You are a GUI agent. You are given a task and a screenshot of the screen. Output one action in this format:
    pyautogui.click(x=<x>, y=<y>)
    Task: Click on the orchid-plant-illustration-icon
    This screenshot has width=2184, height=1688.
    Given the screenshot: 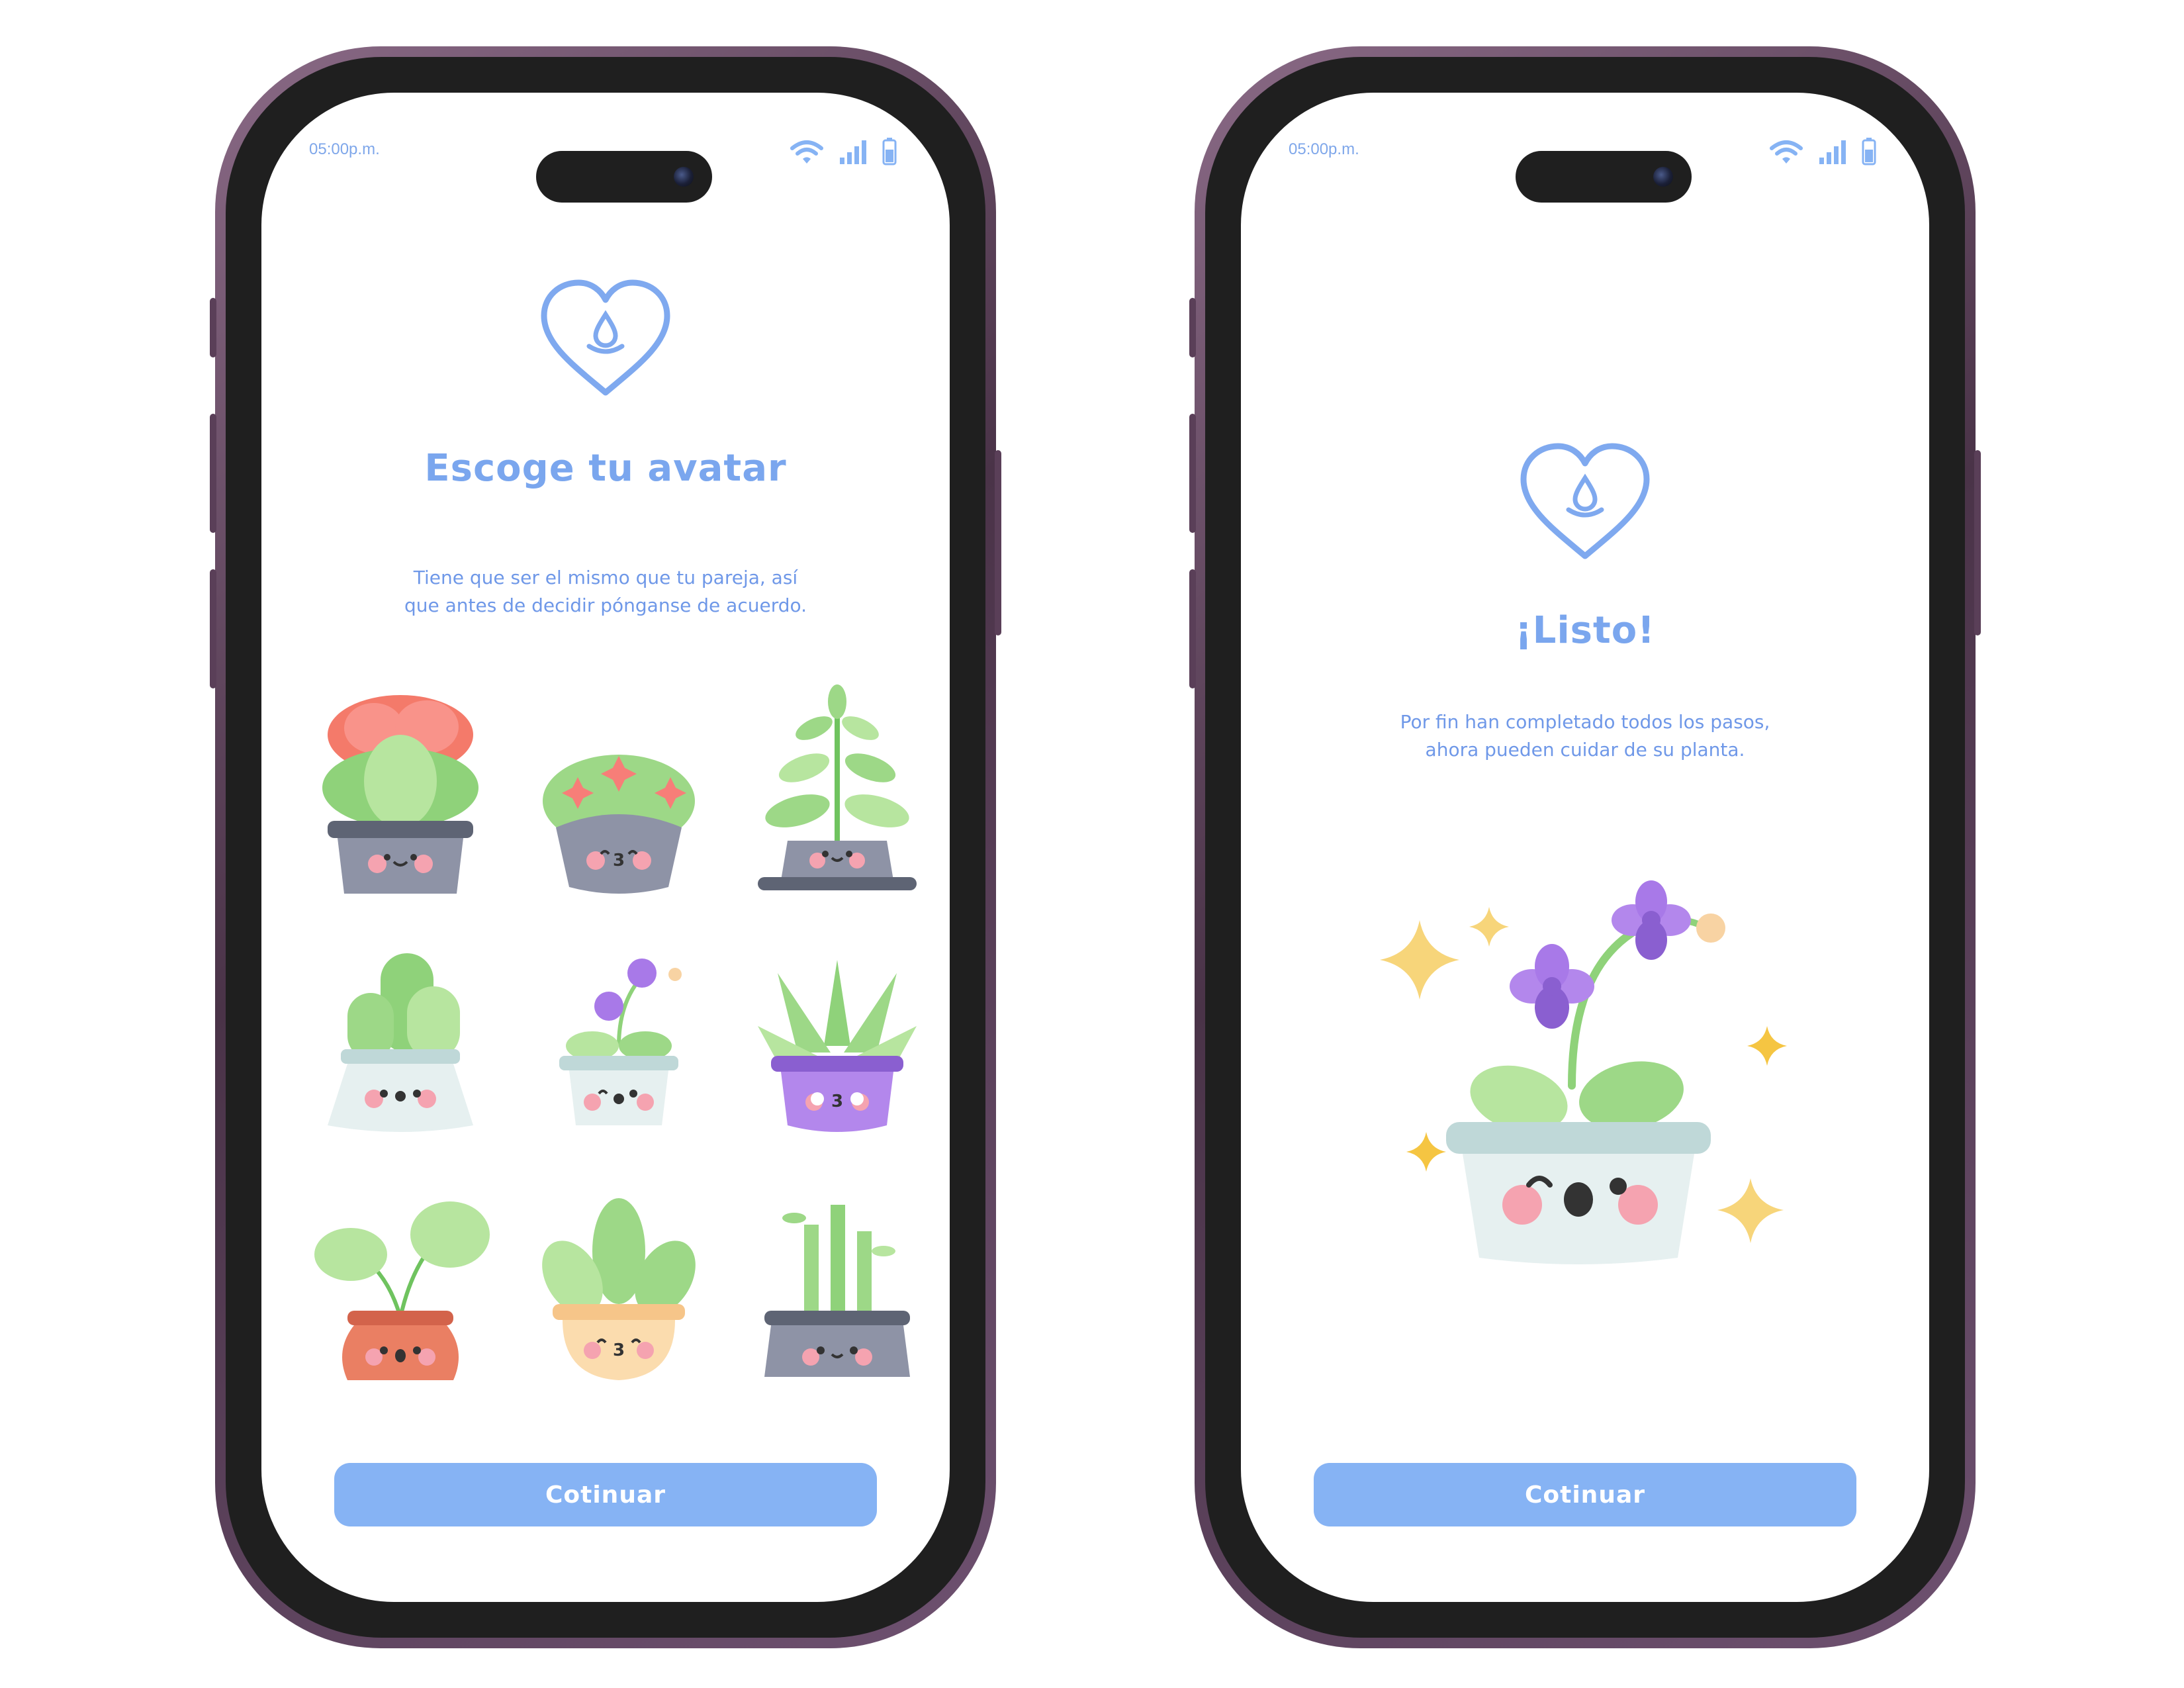 What is the action you would take?
    pyautogui.click(x=1584, y=1072)
    